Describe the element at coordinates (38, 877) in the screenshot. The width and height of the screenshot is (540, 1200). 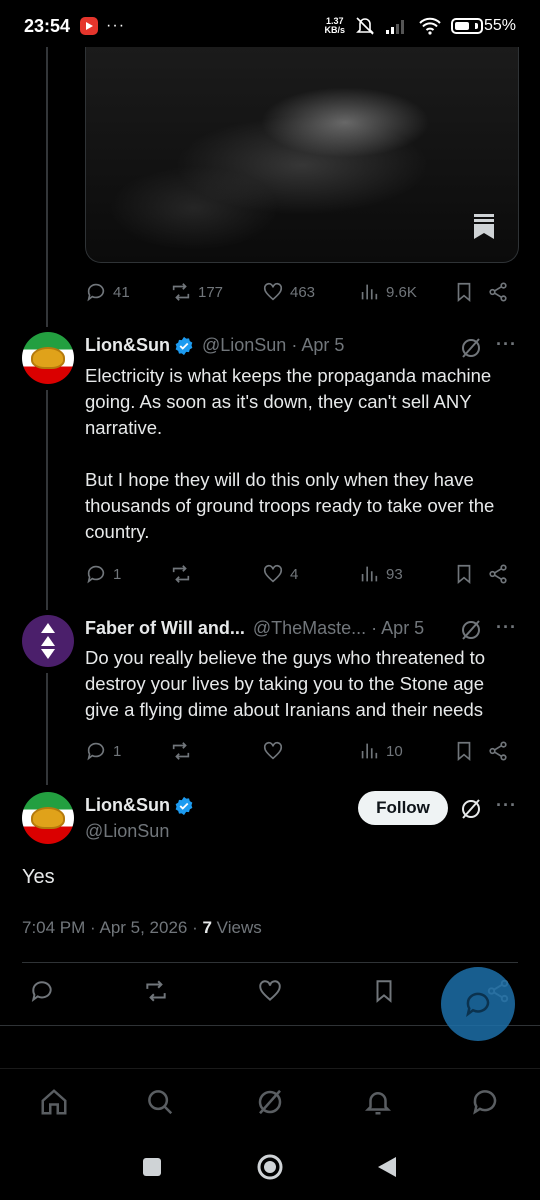
I see `tweet-text: Yes` at that location.